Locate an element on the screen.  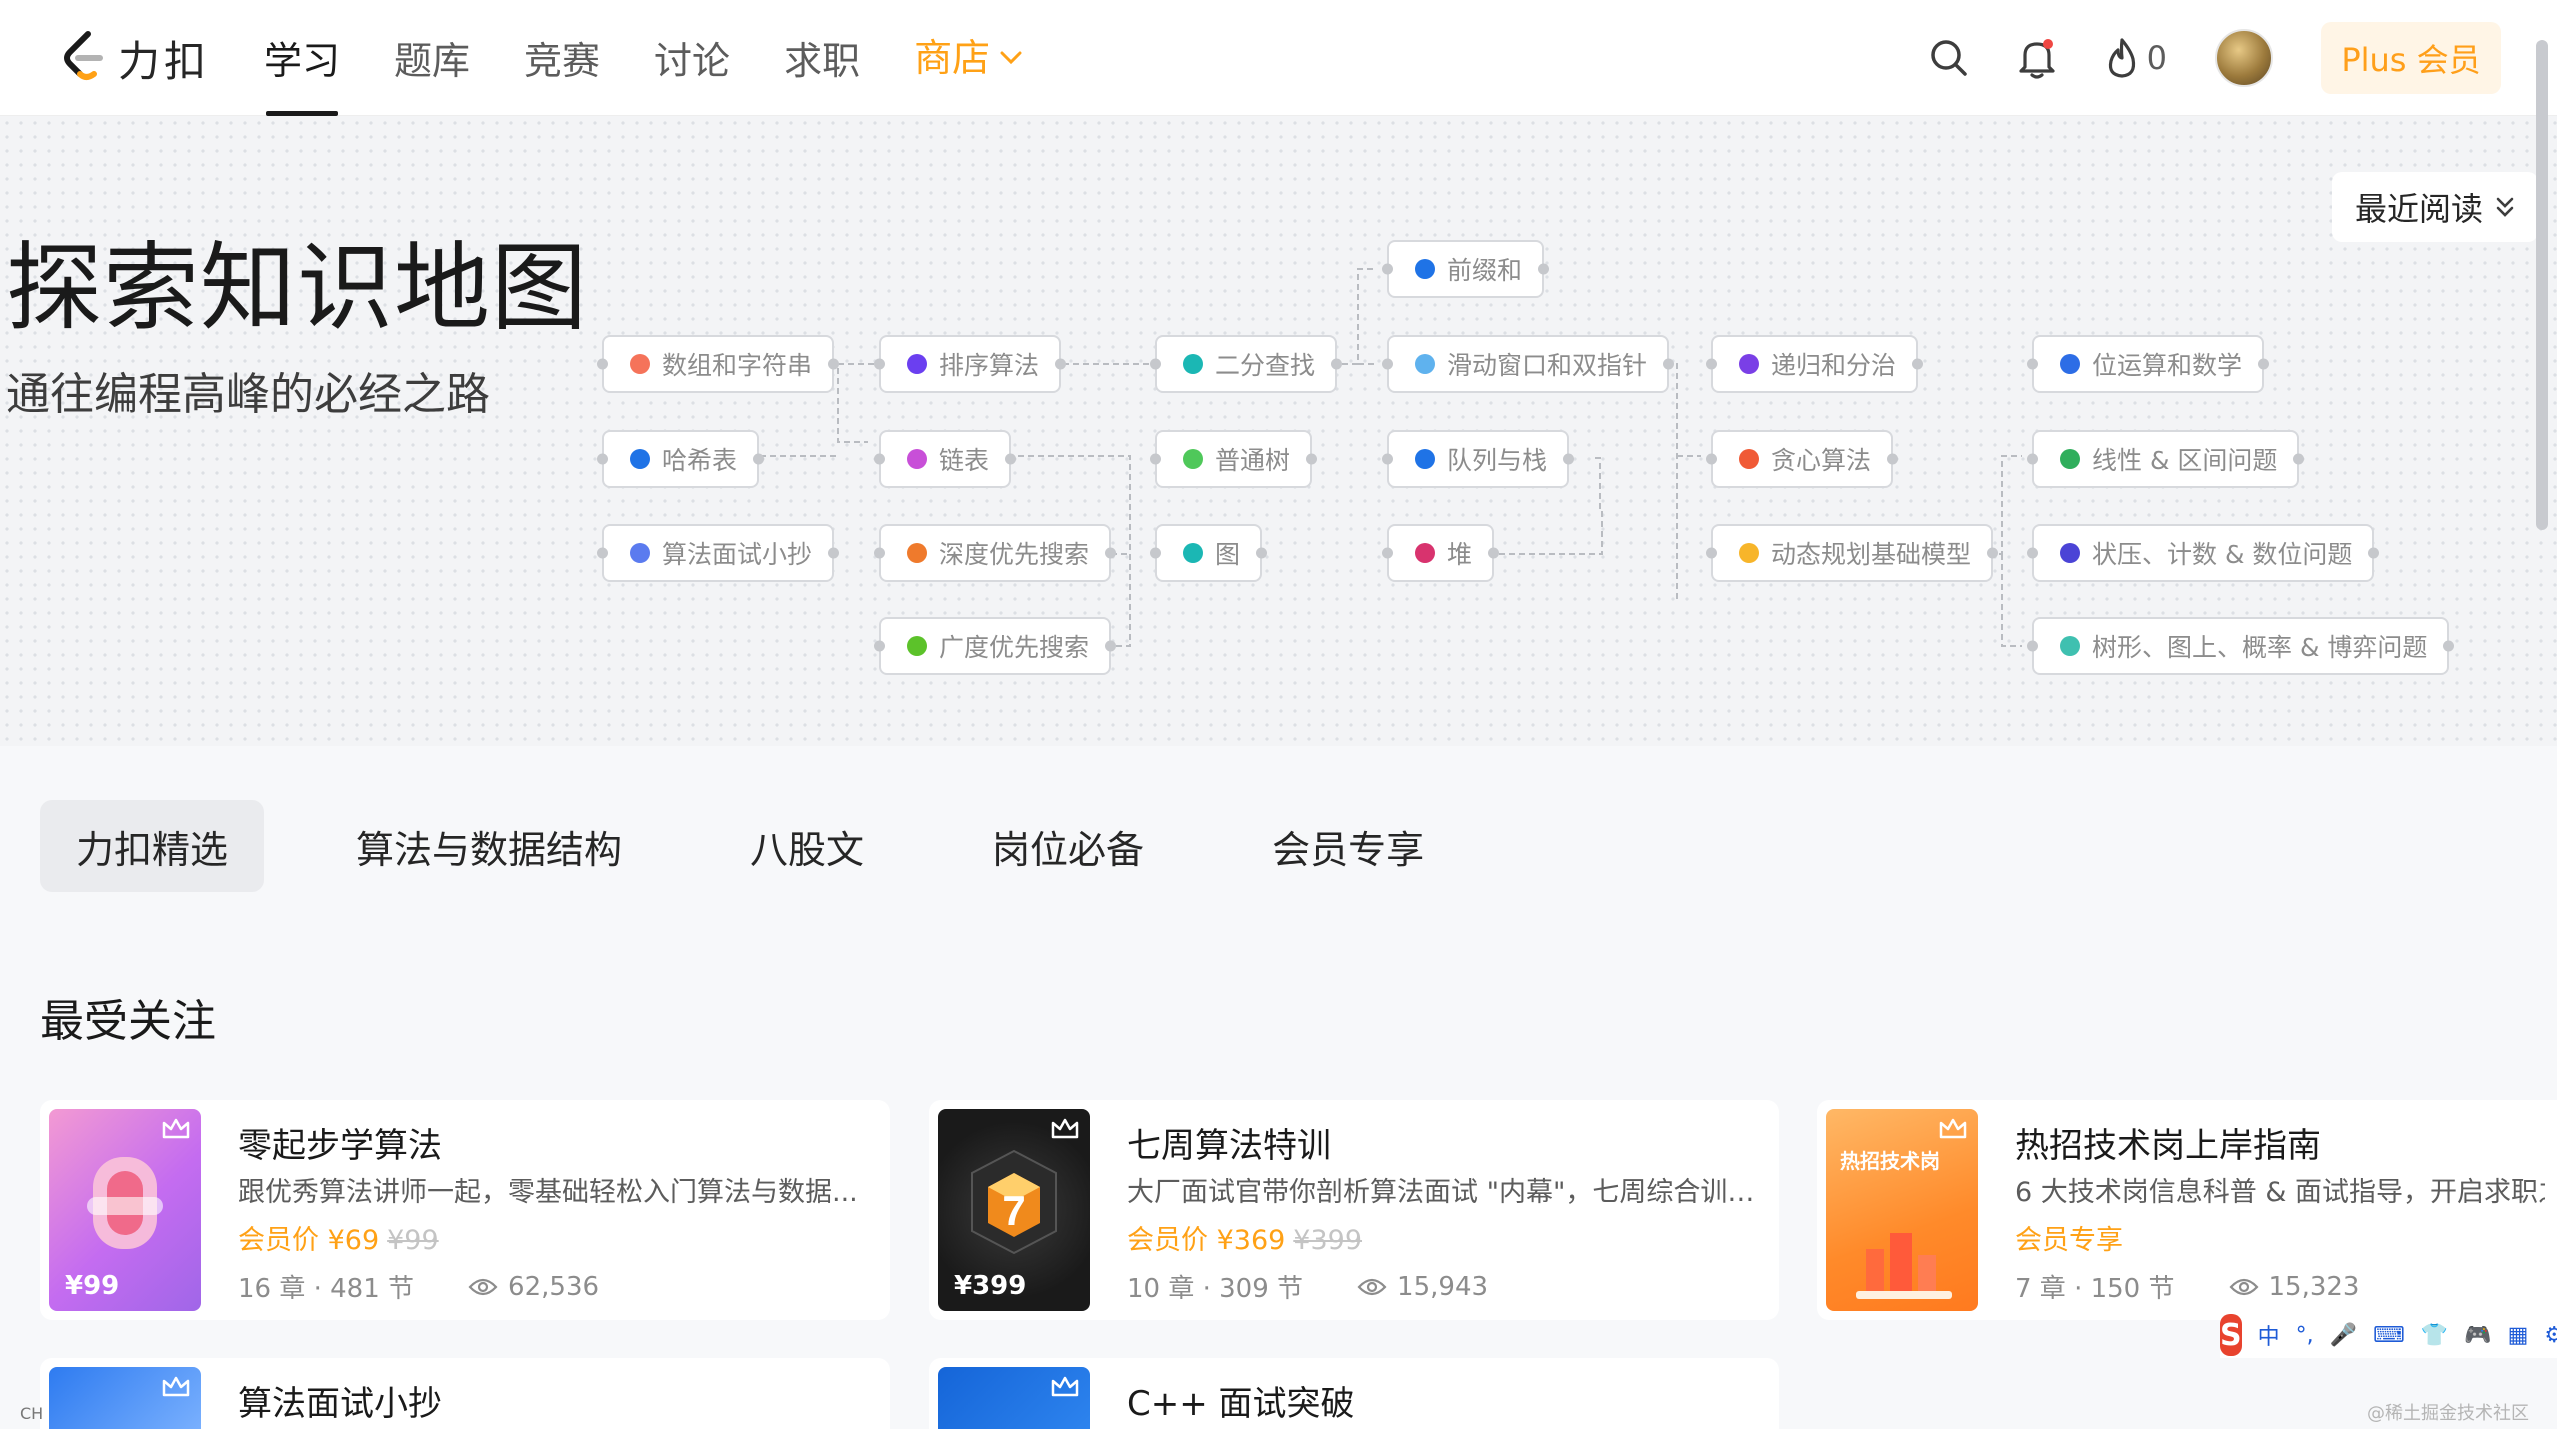
user-avatar-button is located at coordinates (2244, 58).